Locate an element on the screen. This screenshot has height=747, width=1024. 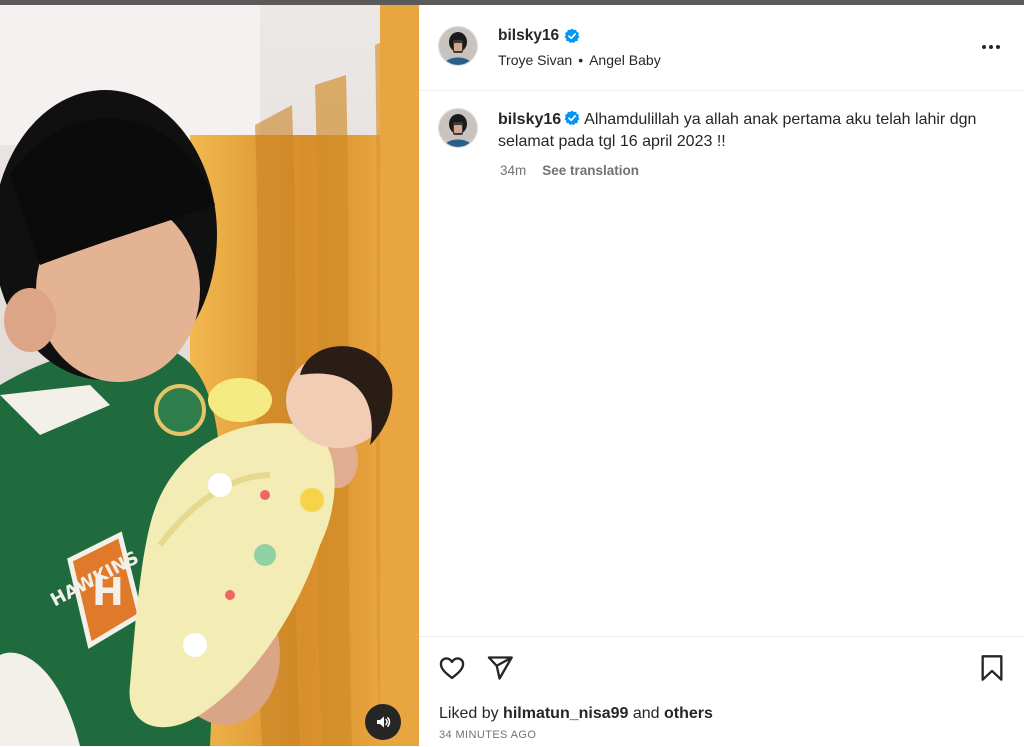
caption-meta: 34m See translation is located at coordinates (569, 170).